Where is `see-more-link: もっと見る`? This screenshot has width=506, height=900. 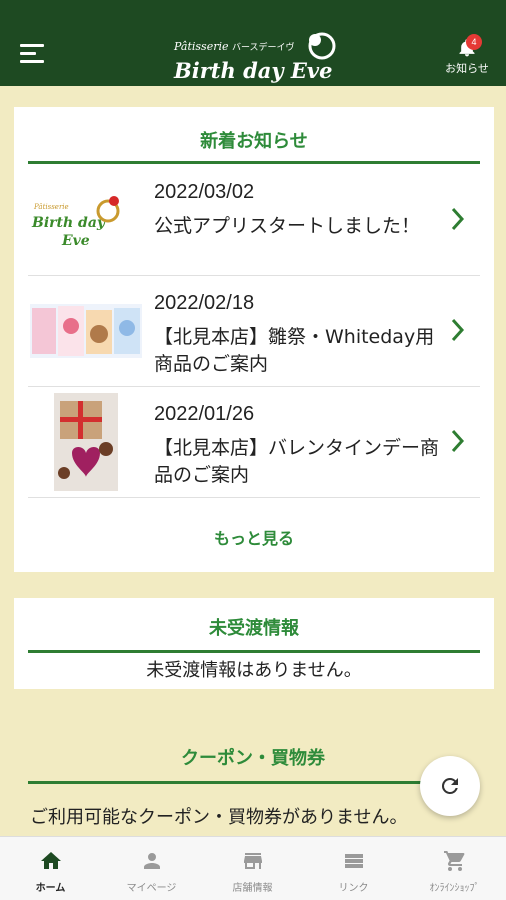
see-more-link: もっと見る is located at coordinates (254, 537).